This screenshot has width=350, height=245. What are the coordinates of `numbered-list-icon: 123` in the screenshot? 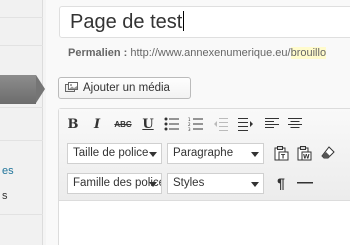 It's located at (196, 124).